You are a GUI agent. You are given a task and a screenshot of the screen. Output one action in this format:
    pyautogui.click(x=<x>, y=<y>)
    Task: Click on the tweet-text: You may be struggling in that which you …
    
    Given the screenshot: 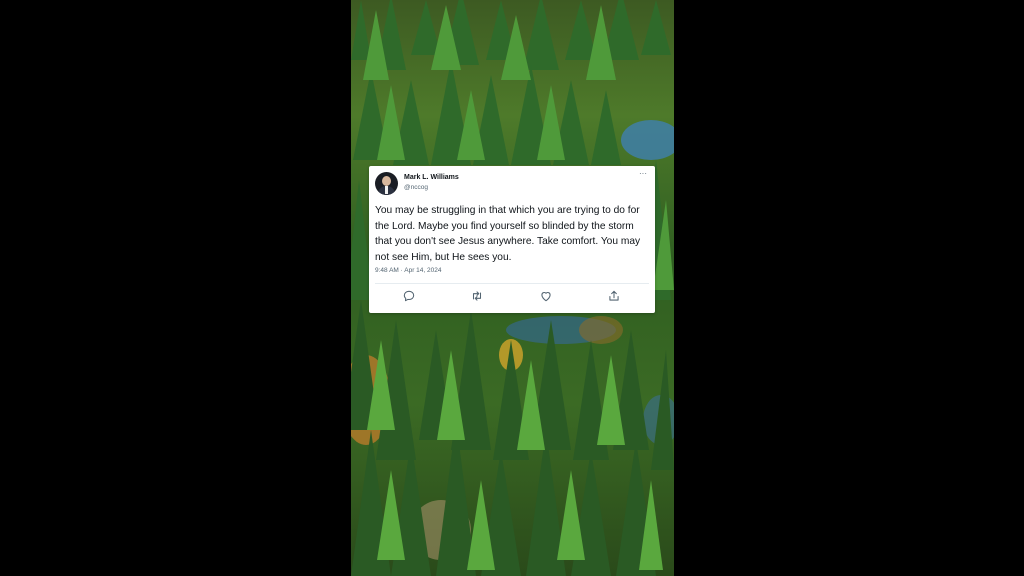 What is the action you would take?
    pyautogui.click(x=508, y=234)
    